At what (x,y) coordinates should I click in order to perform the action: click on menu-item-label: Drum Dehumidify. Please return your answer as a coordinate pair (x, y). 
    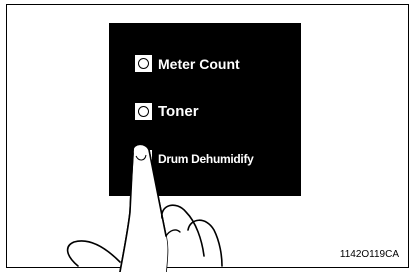
    Looking at the image, I should click on (206, 158).